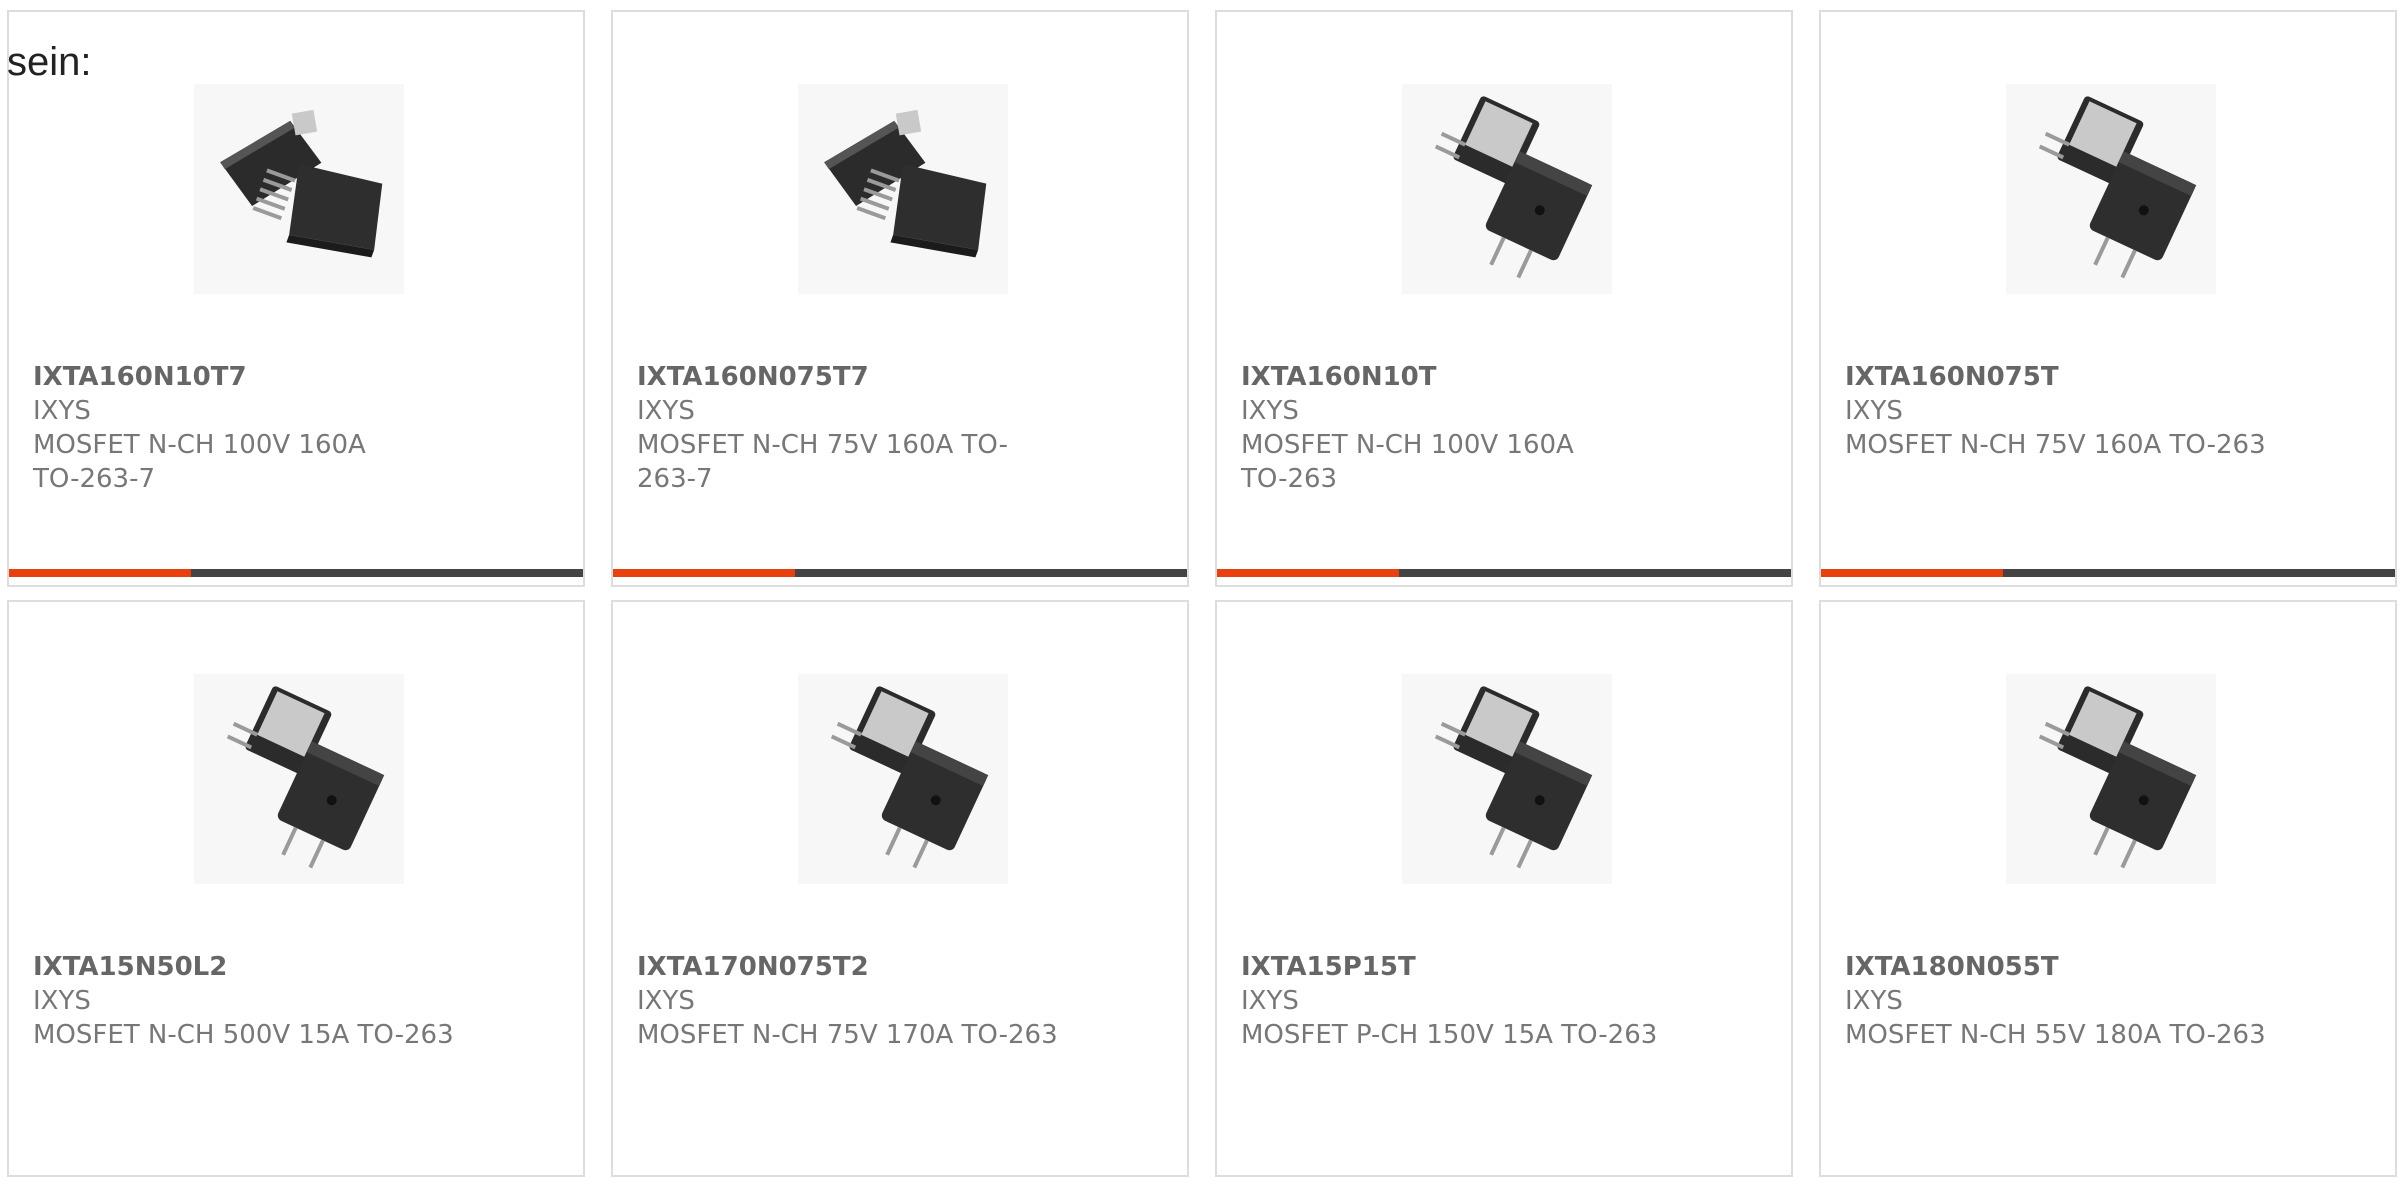  Describe the element at coordinates (2055, 445) in the screenshot. I see `description: MOSFET N-CH 75V 160A TO-263` at that location.